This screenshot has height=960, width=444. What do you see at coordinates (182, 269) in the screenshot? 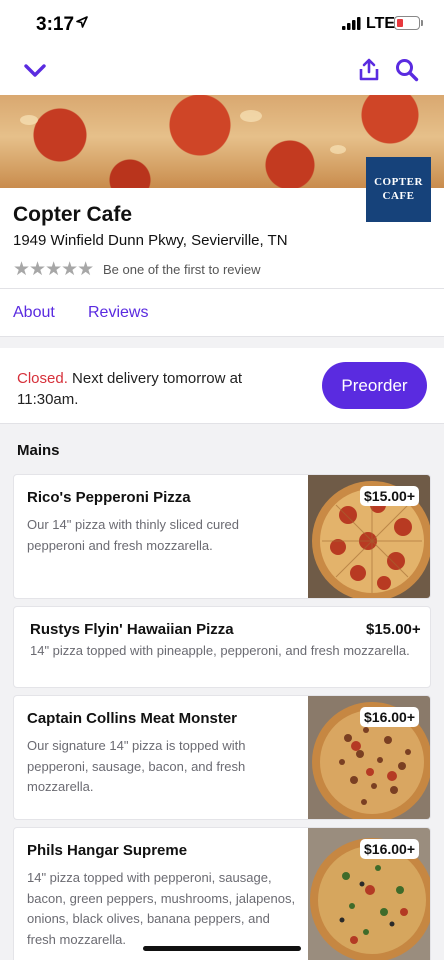
I see `review-prompt: Be one of the first to review` at bounding box center [182, 269].